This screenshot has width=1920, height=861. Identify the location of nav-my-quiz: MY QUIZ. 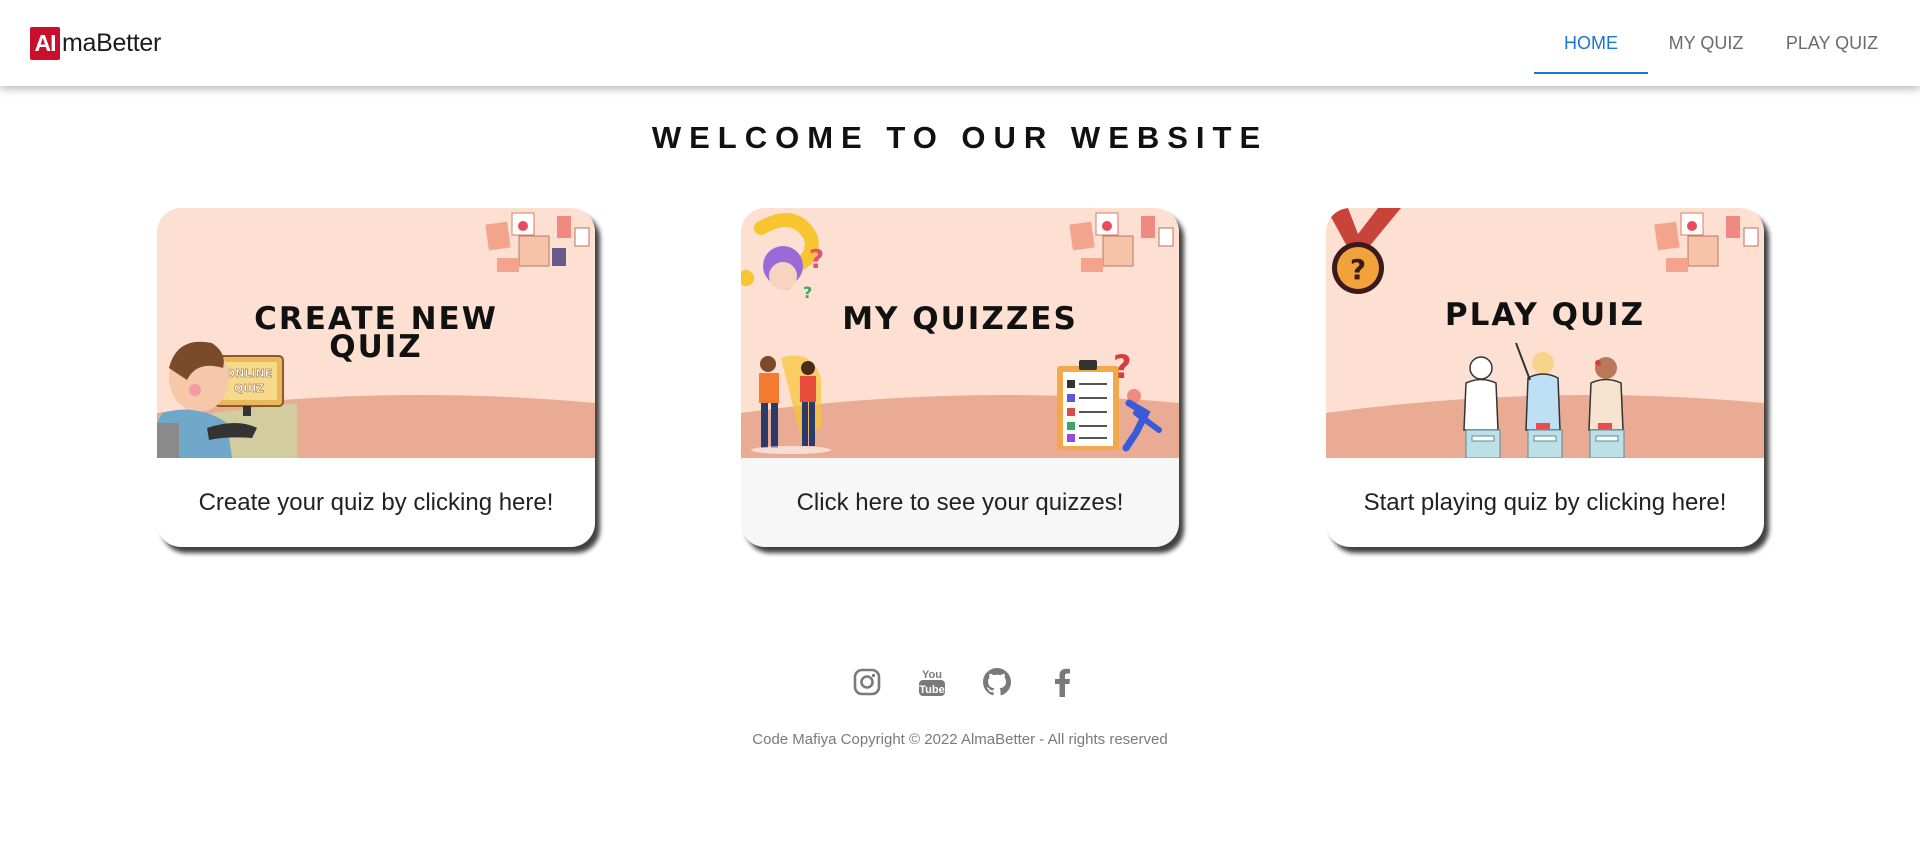
(1706, 43).